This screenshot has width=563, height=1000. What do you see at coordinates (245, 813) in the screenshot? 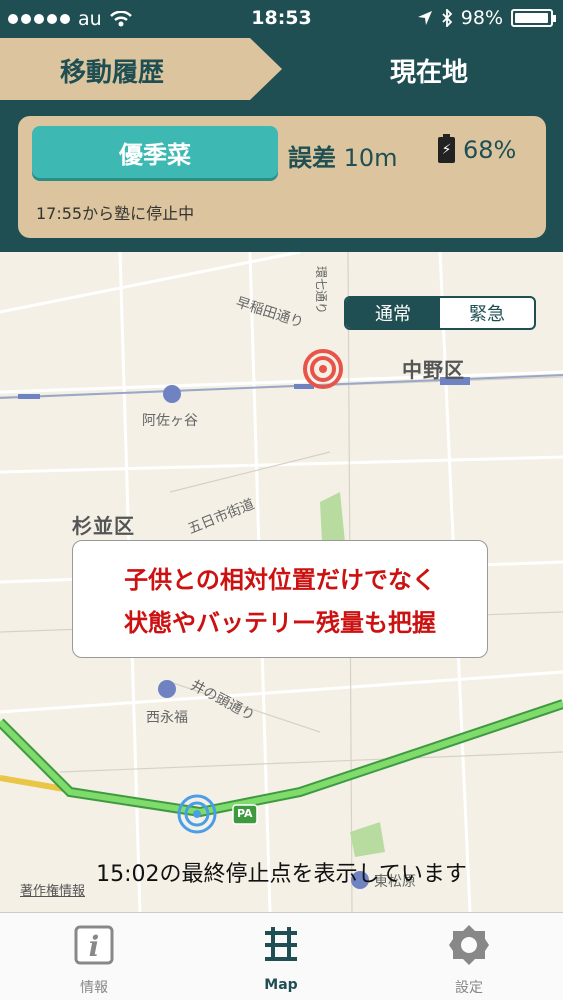
I see `pa-badge: PA` at bounding box center [245, 813].